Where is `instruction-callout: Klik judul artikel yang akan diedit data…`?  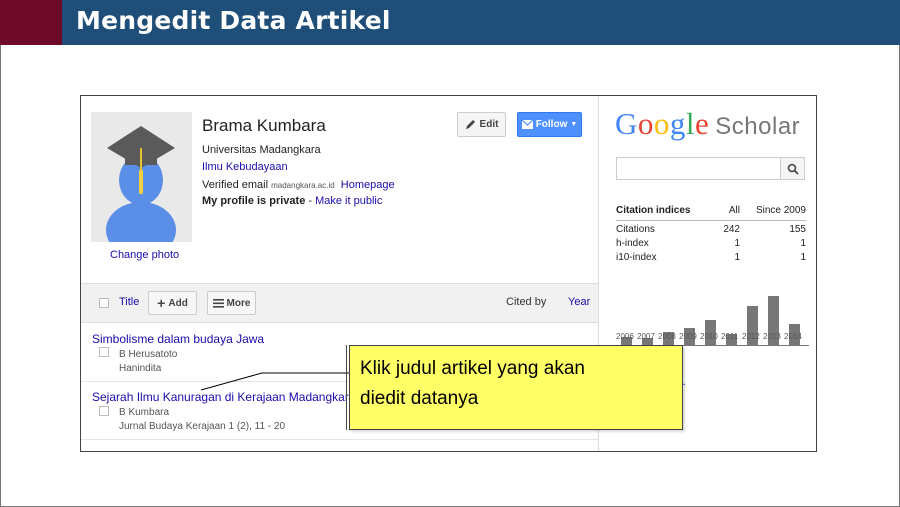
instruction-callout: Klik judul artikel yang akan diedit data… is located at coordinates (516, 387).